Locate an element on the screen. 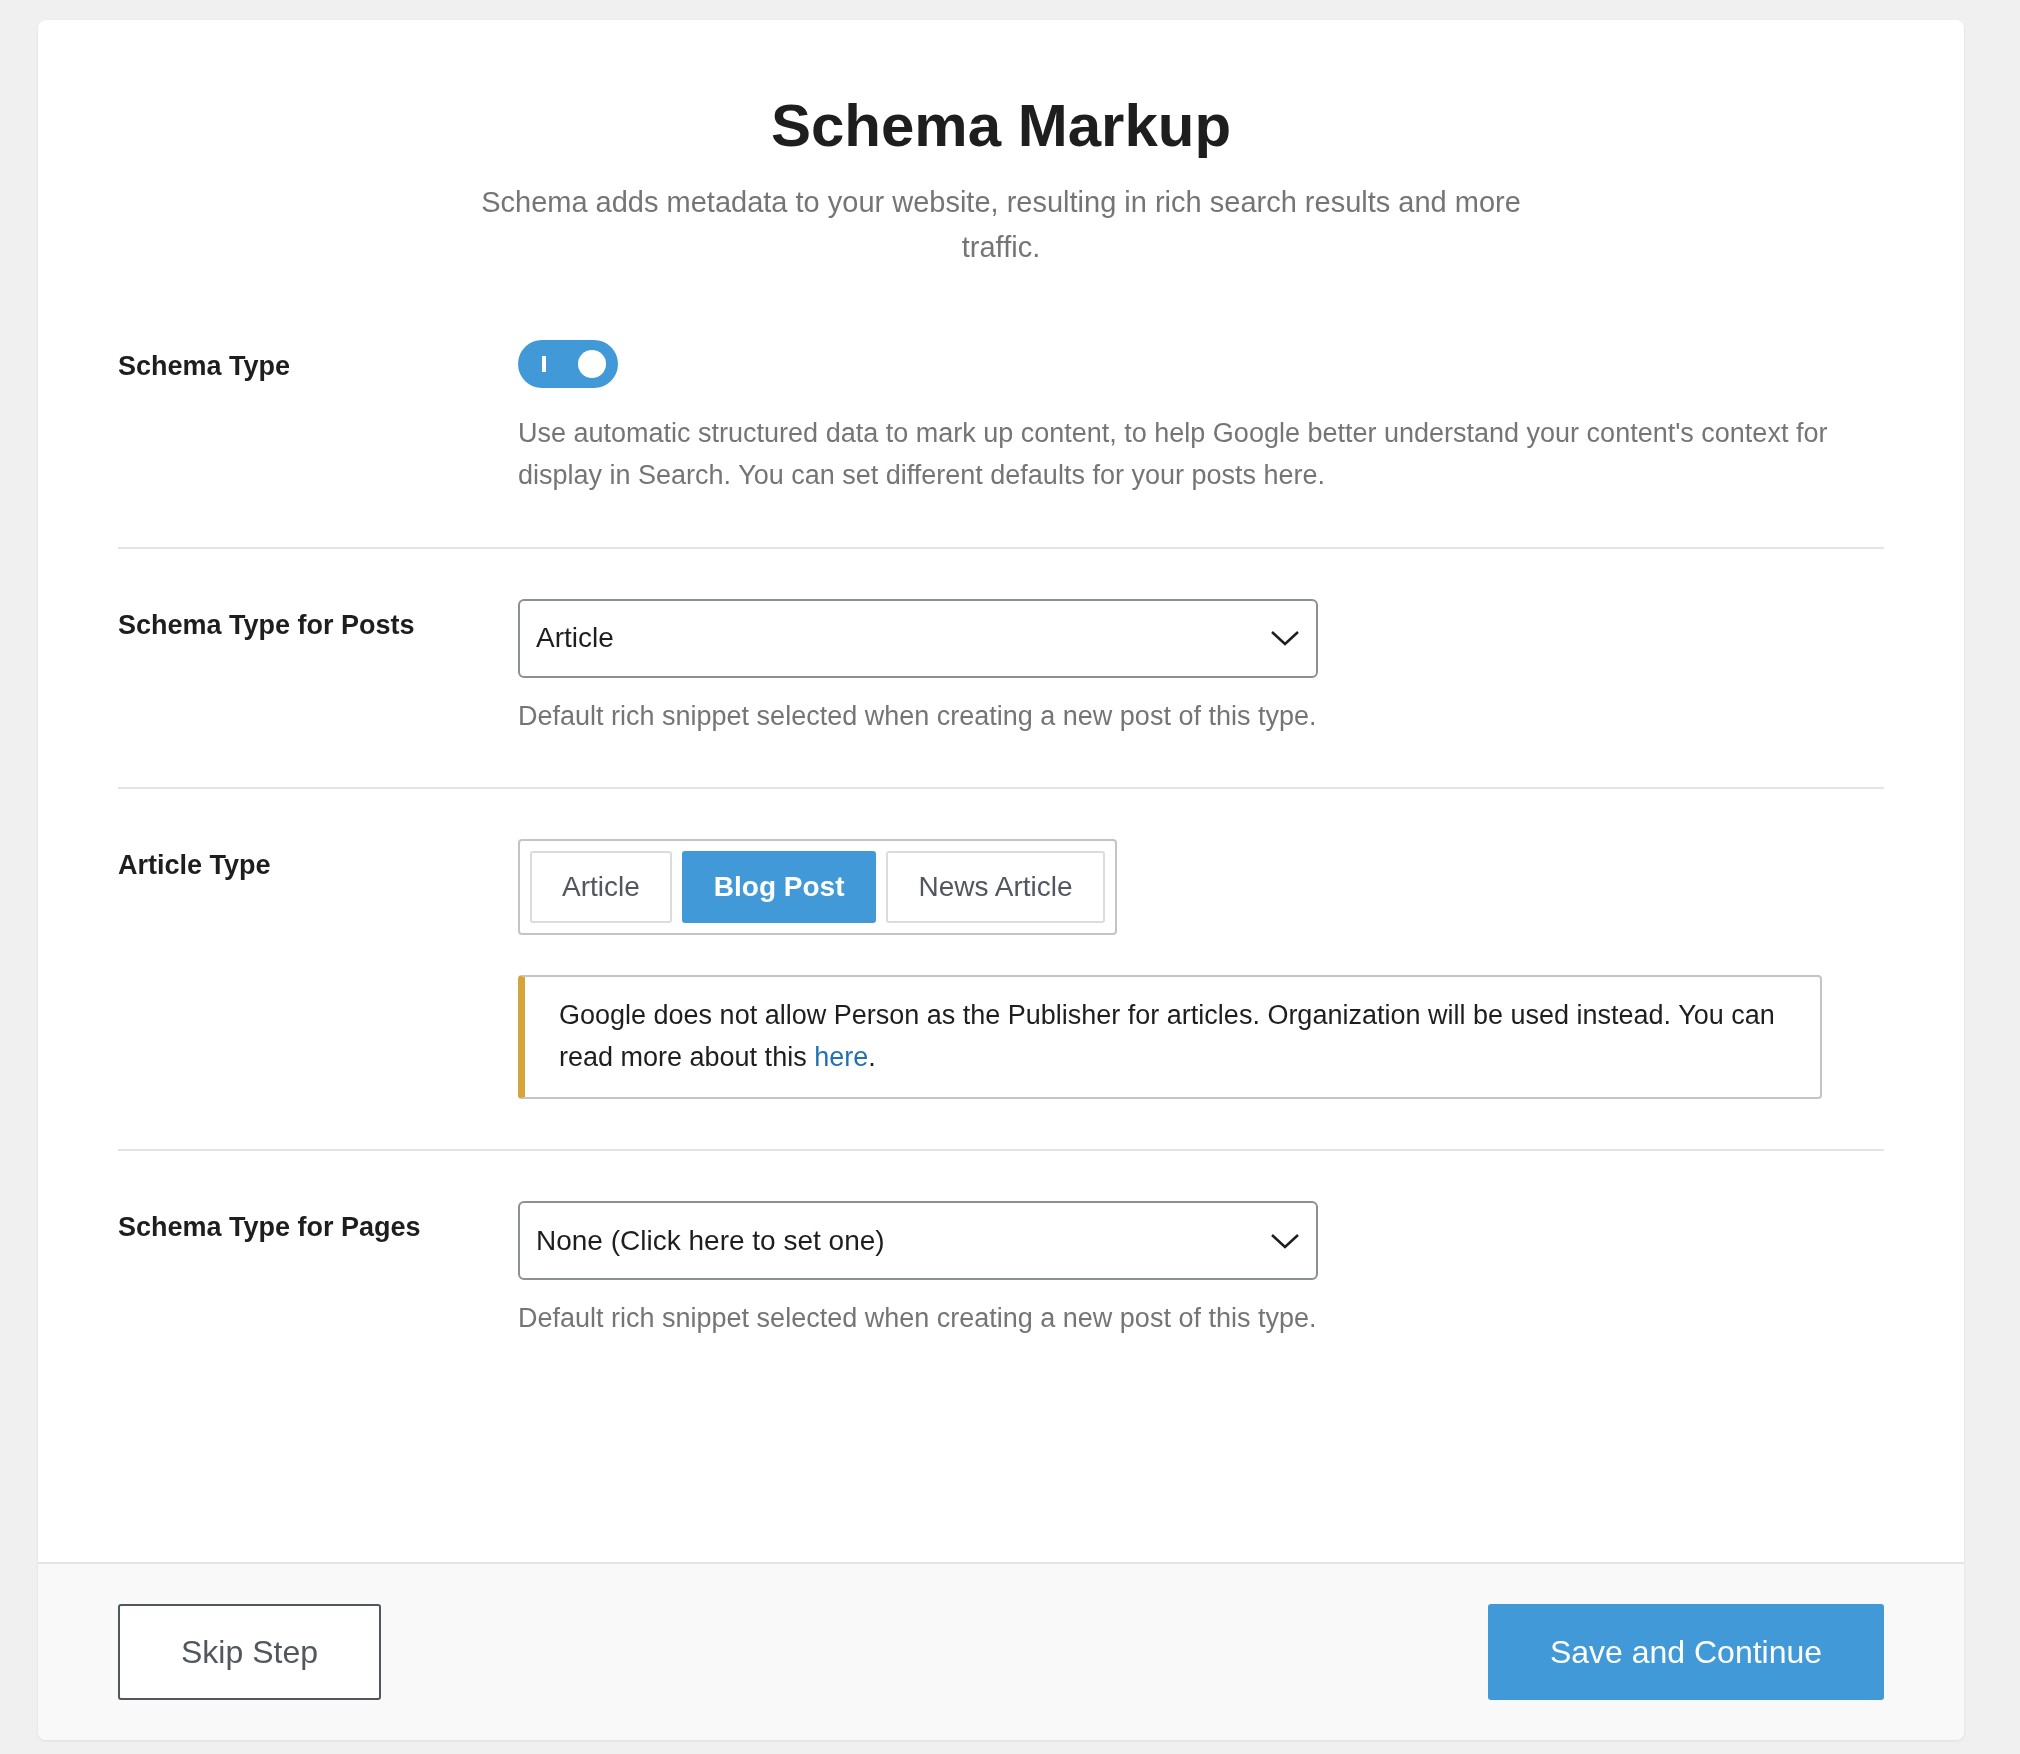 The width and height of the screenshot is (2020, 1754). toggle-switch is located at coordinates (568, 363).